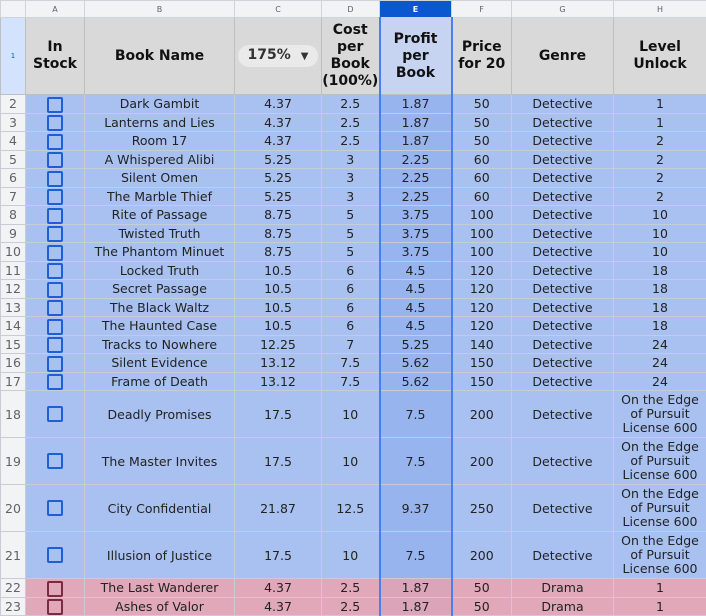 The height and width of the screenshot is (616, 706). Describe the element at coordinates (13, 363) in the screenshot. I see `row-header: 16` at that location.